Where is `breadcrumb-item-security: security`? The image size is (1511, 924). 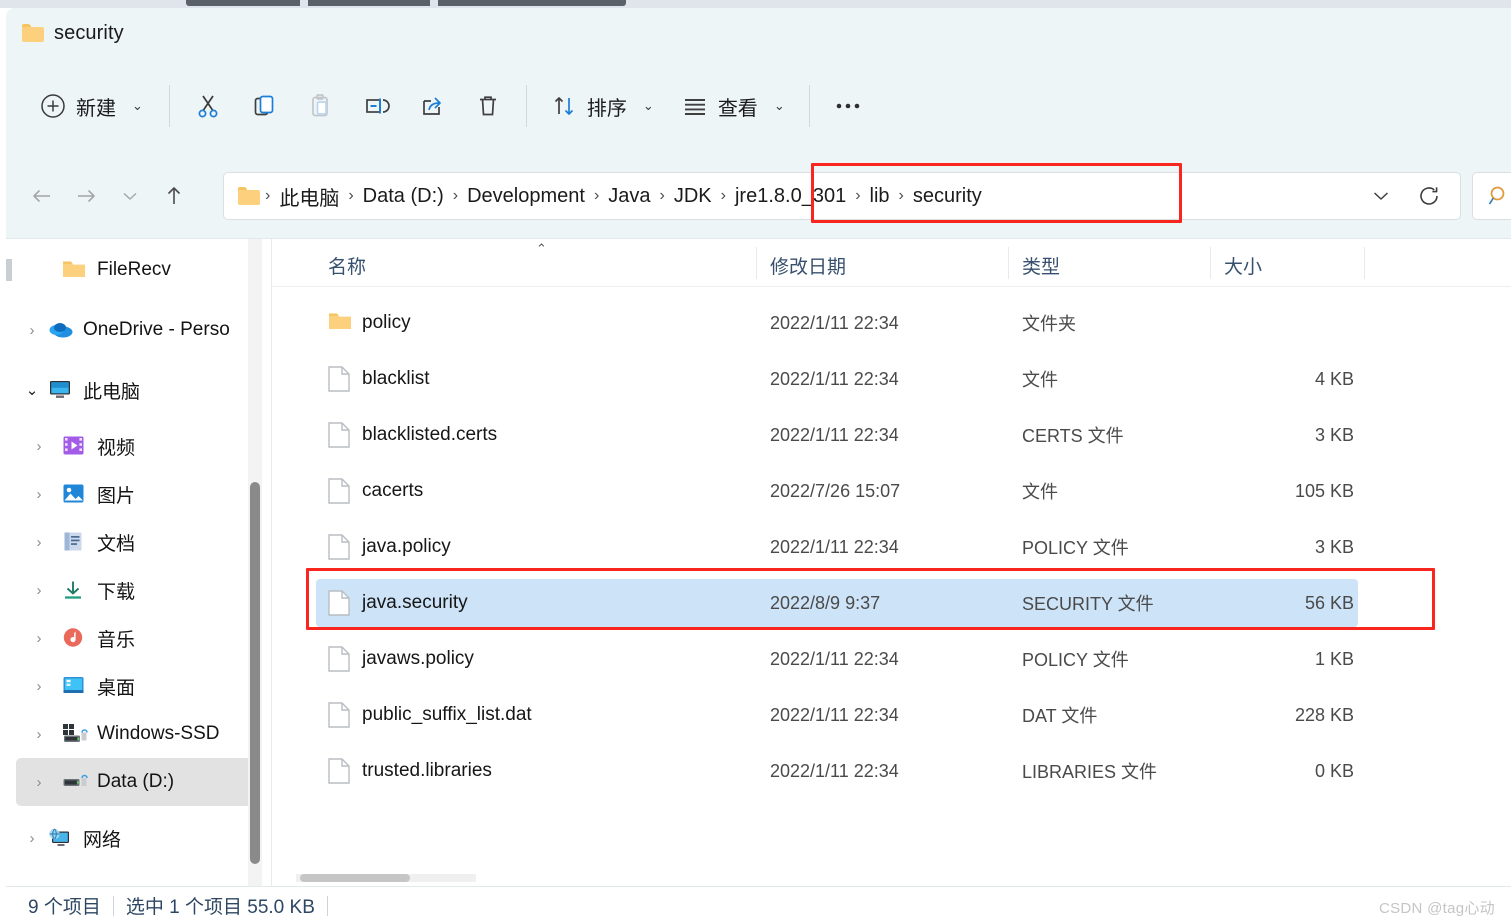 breadcrumb-item-security: security is located at coordinates (947, 196).